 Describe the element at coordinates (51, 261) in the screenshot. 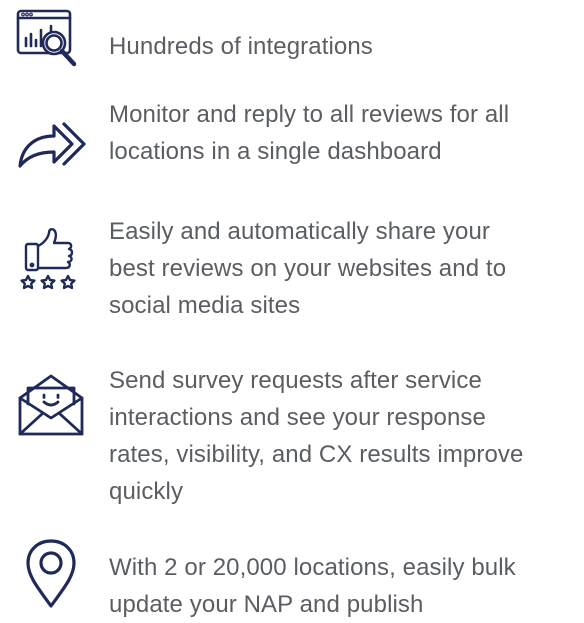

I see `thumbs-up-stars-icon` at that location.